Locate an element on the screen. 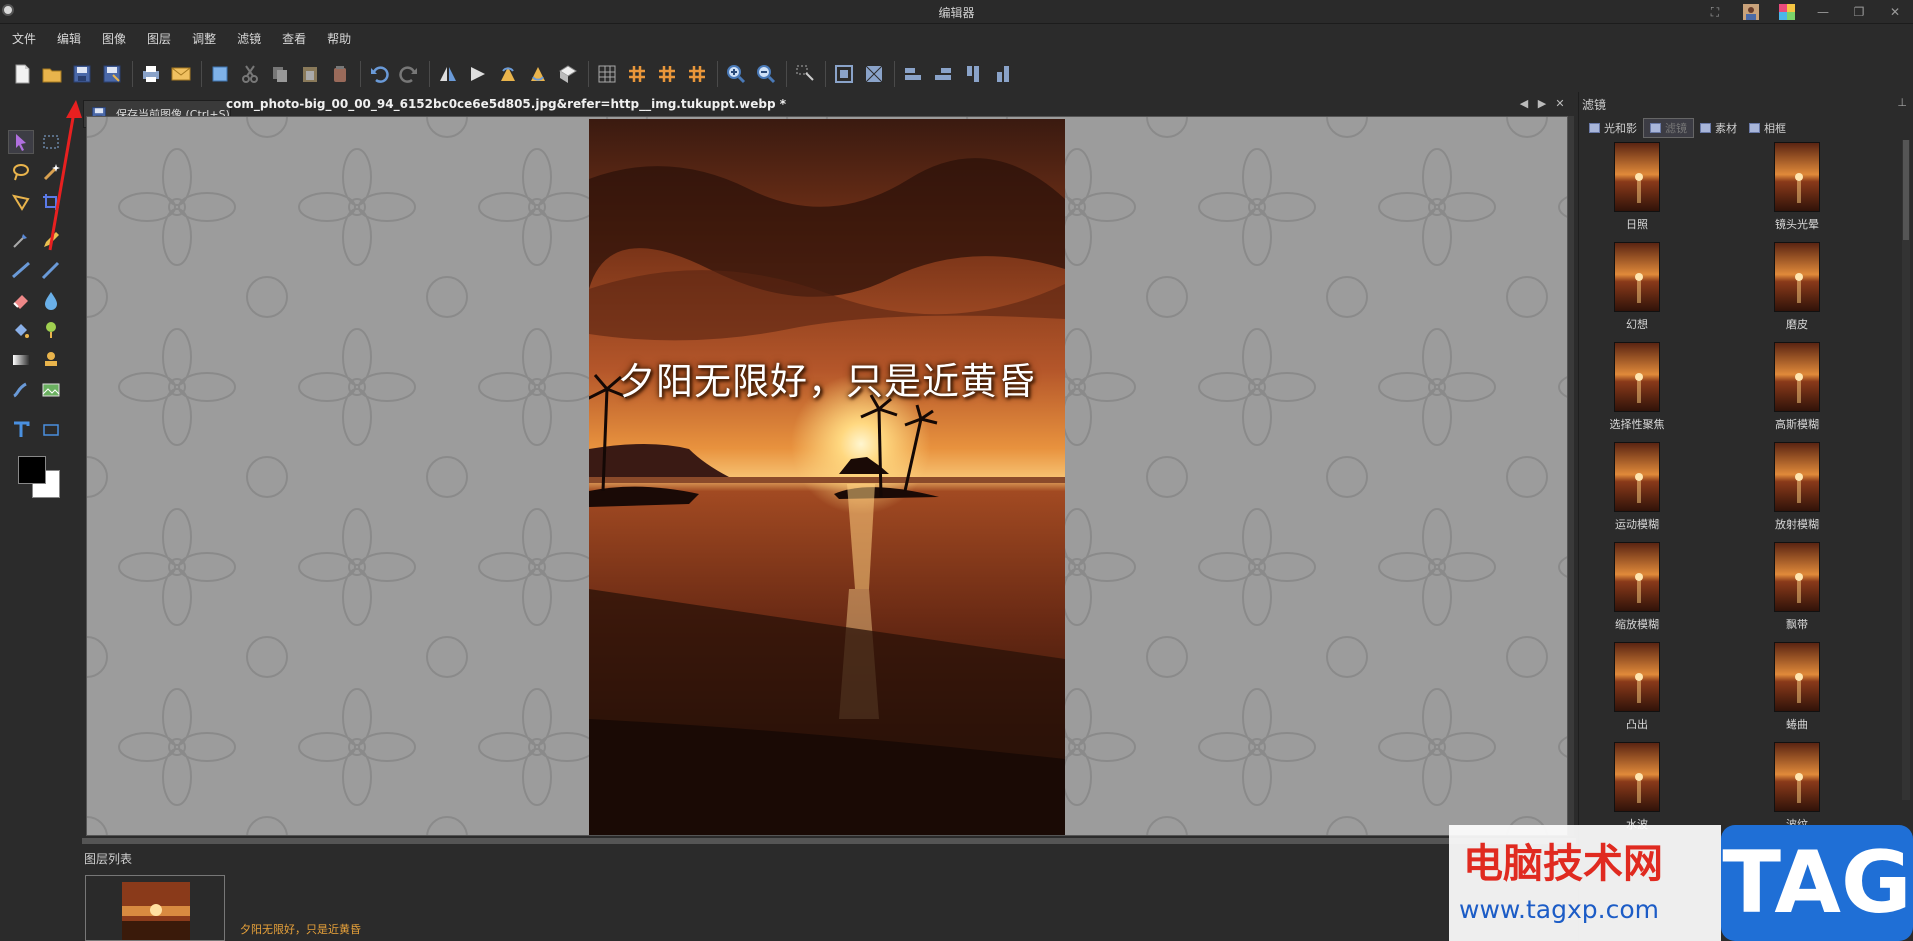 The width and height of the screenshot is (1913, 941). color-replace-tool-icon is located at coordinates (51, 330).